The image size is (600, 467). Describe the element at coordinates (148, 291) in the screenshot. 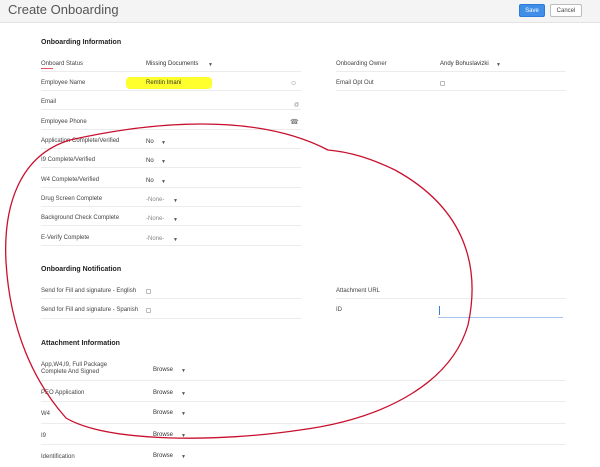

I see `send-english-checkbox` at that location.